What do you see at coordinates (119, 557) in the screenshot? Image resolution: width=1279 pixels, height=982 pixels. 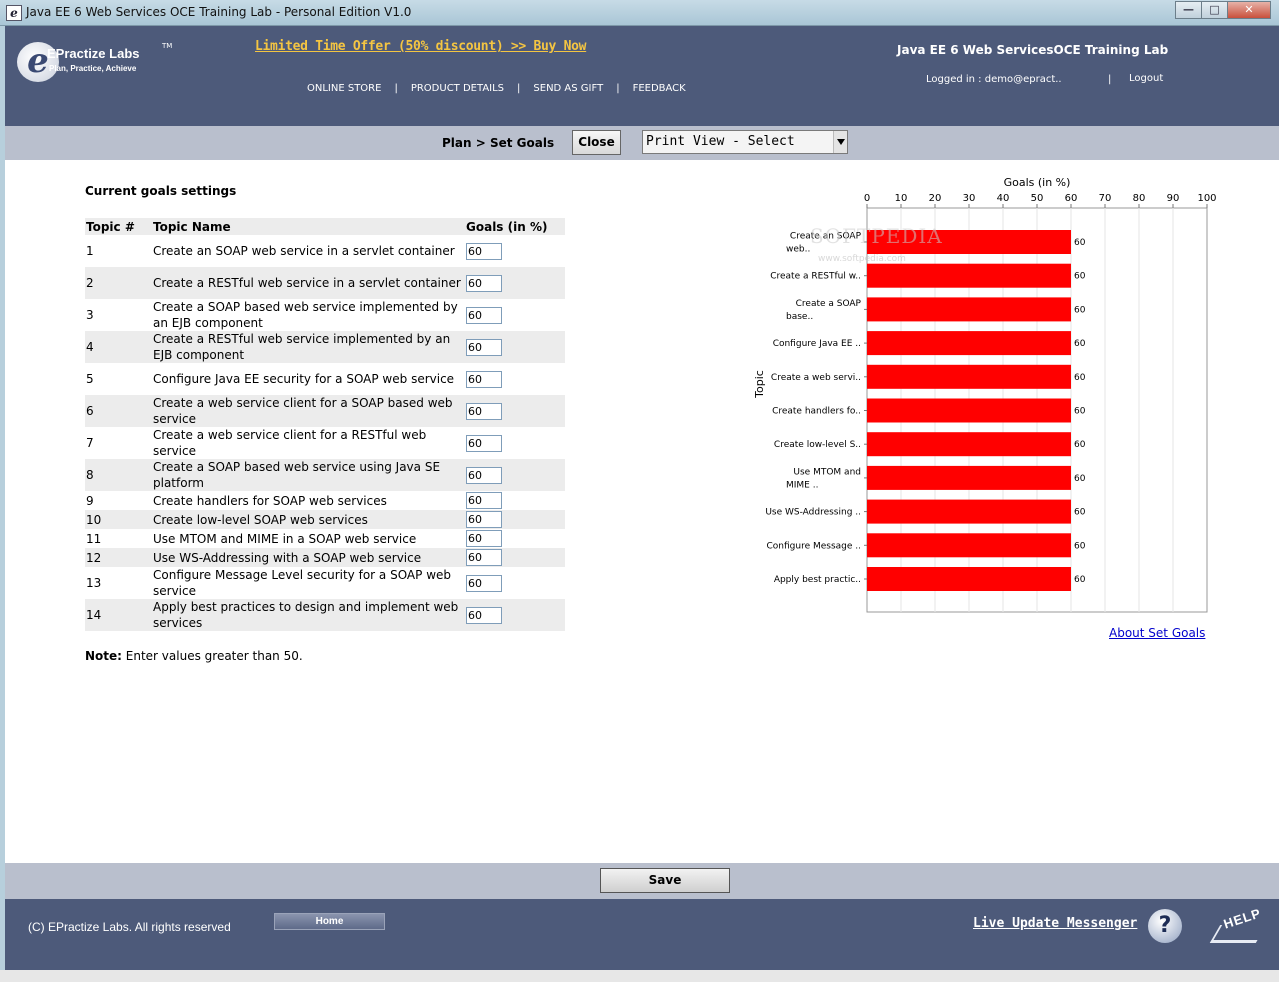 I see `topic-number: 12` at bounding box center [119, 557].